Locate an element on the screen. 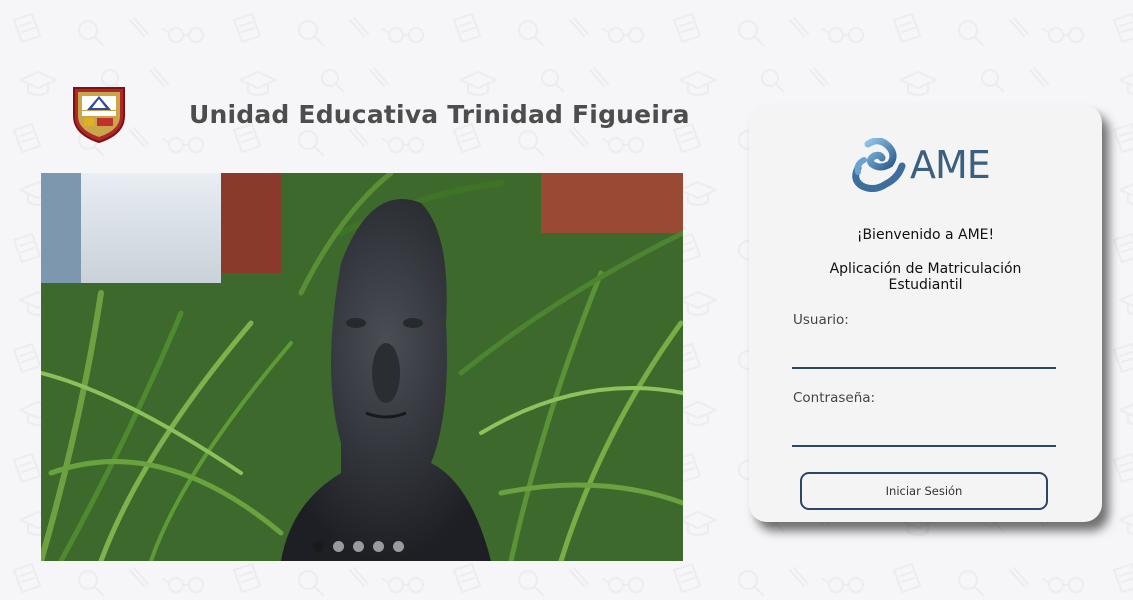 The image size is (1133, 600). ame-brand-text: AME is located at coordinates (950, 165).